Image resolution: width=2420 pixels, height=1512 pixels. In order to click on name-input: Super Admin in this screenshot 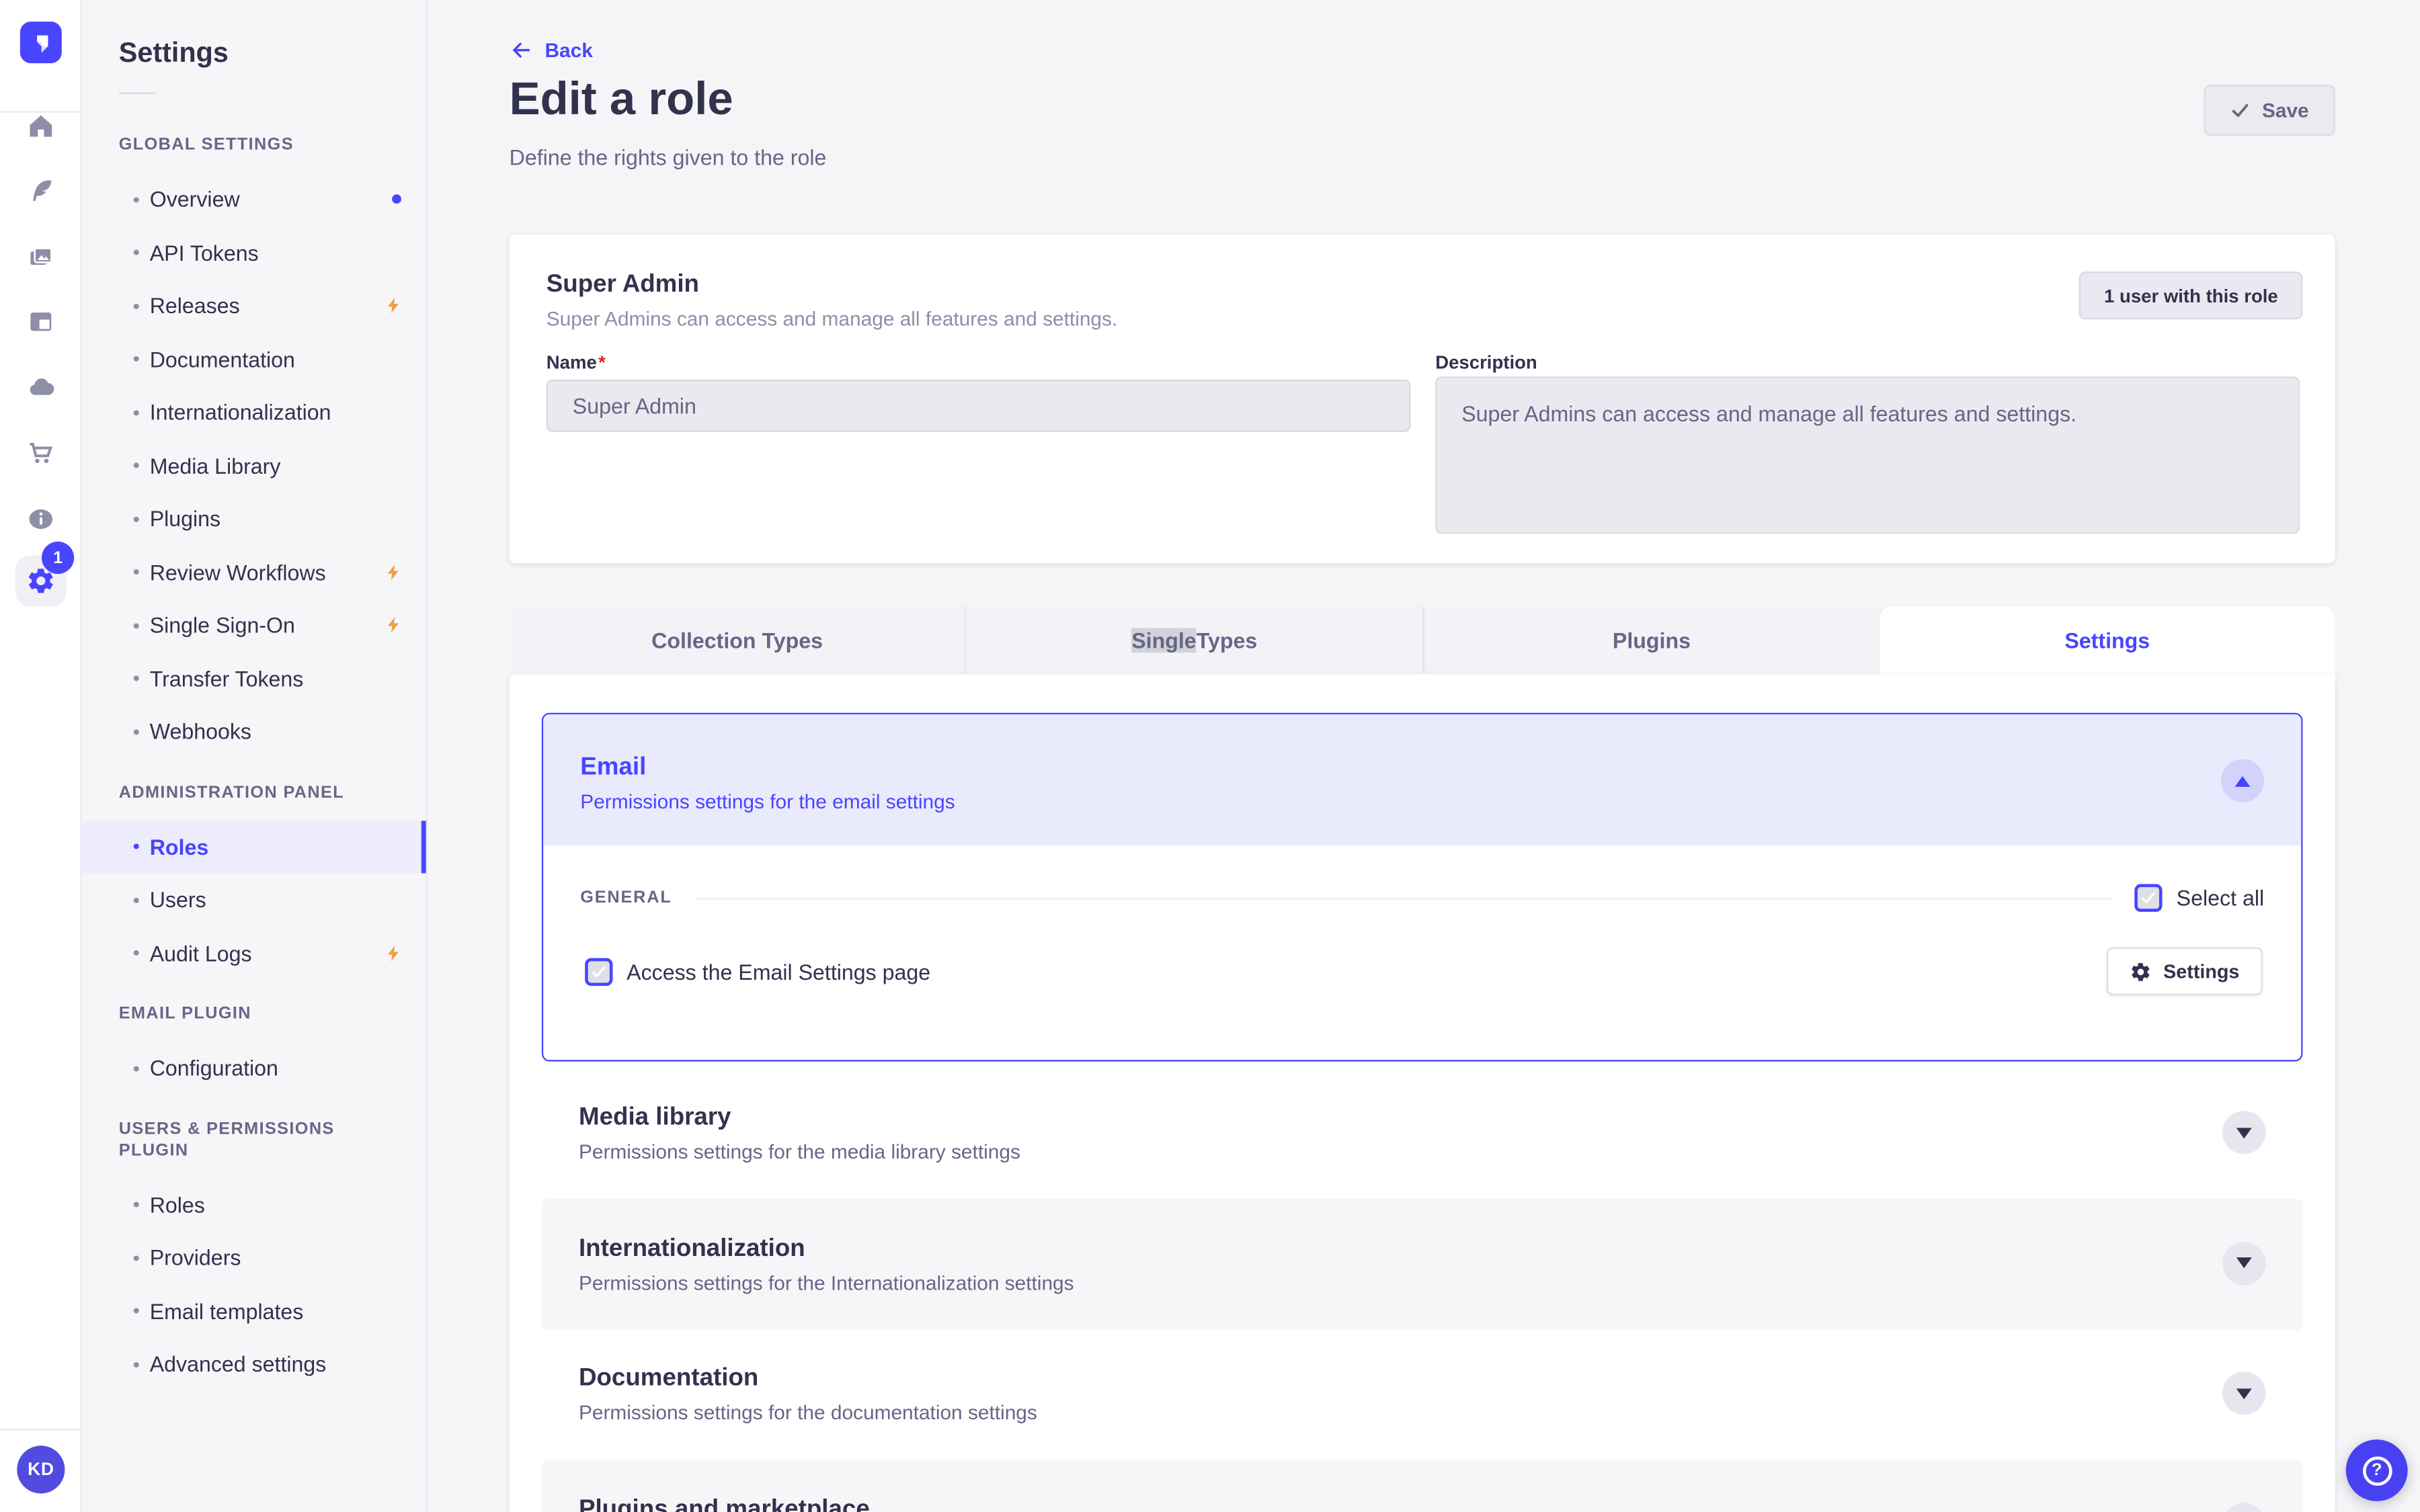, I will do `click(979, 405)`.